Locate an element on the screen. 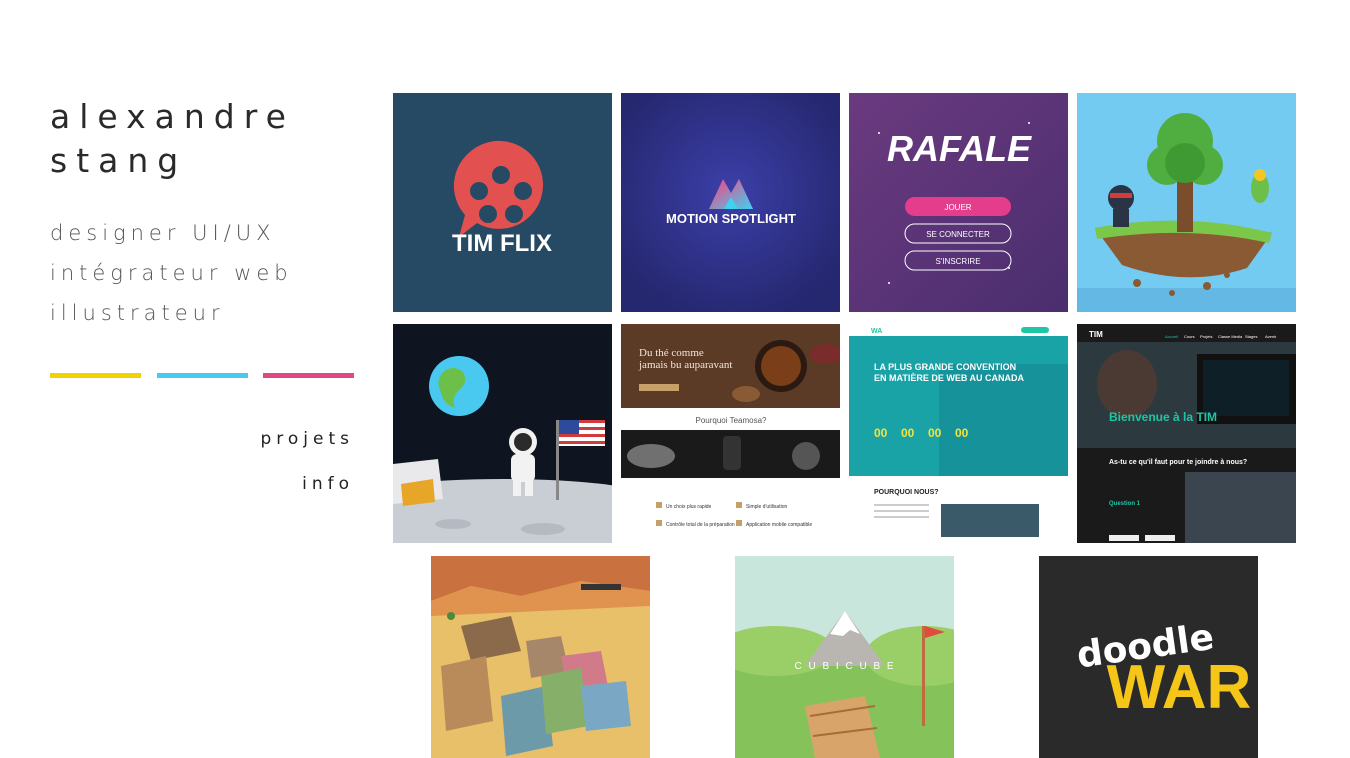 This screenshot has height=758, width=1350. timflix-thumbnail: TIM FLIX is located at coordinates (502, 202).